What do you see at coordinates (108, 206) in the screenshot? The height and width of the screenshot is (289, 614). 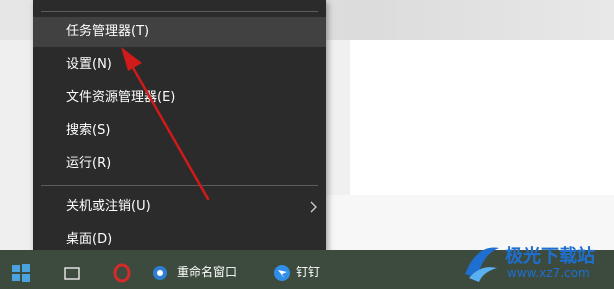 I see `menu-item-label: 关机或注销(U)` at bounding box center [108, 206].